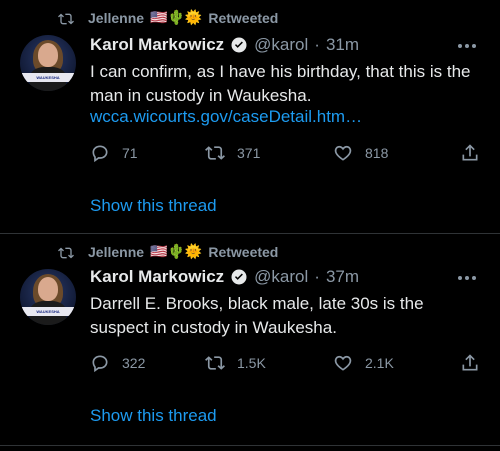  What do you see at coordinates (117, 363) in the screenshot?
I see `reply-button: 322` at bounding box center [117, 363].